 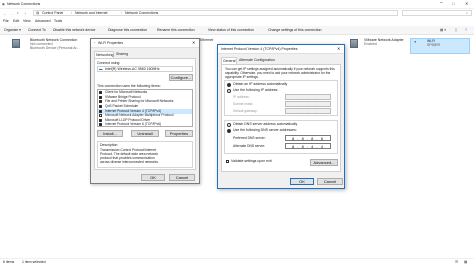 I want to click on back-icon: ←, so click(x=5, y=13).